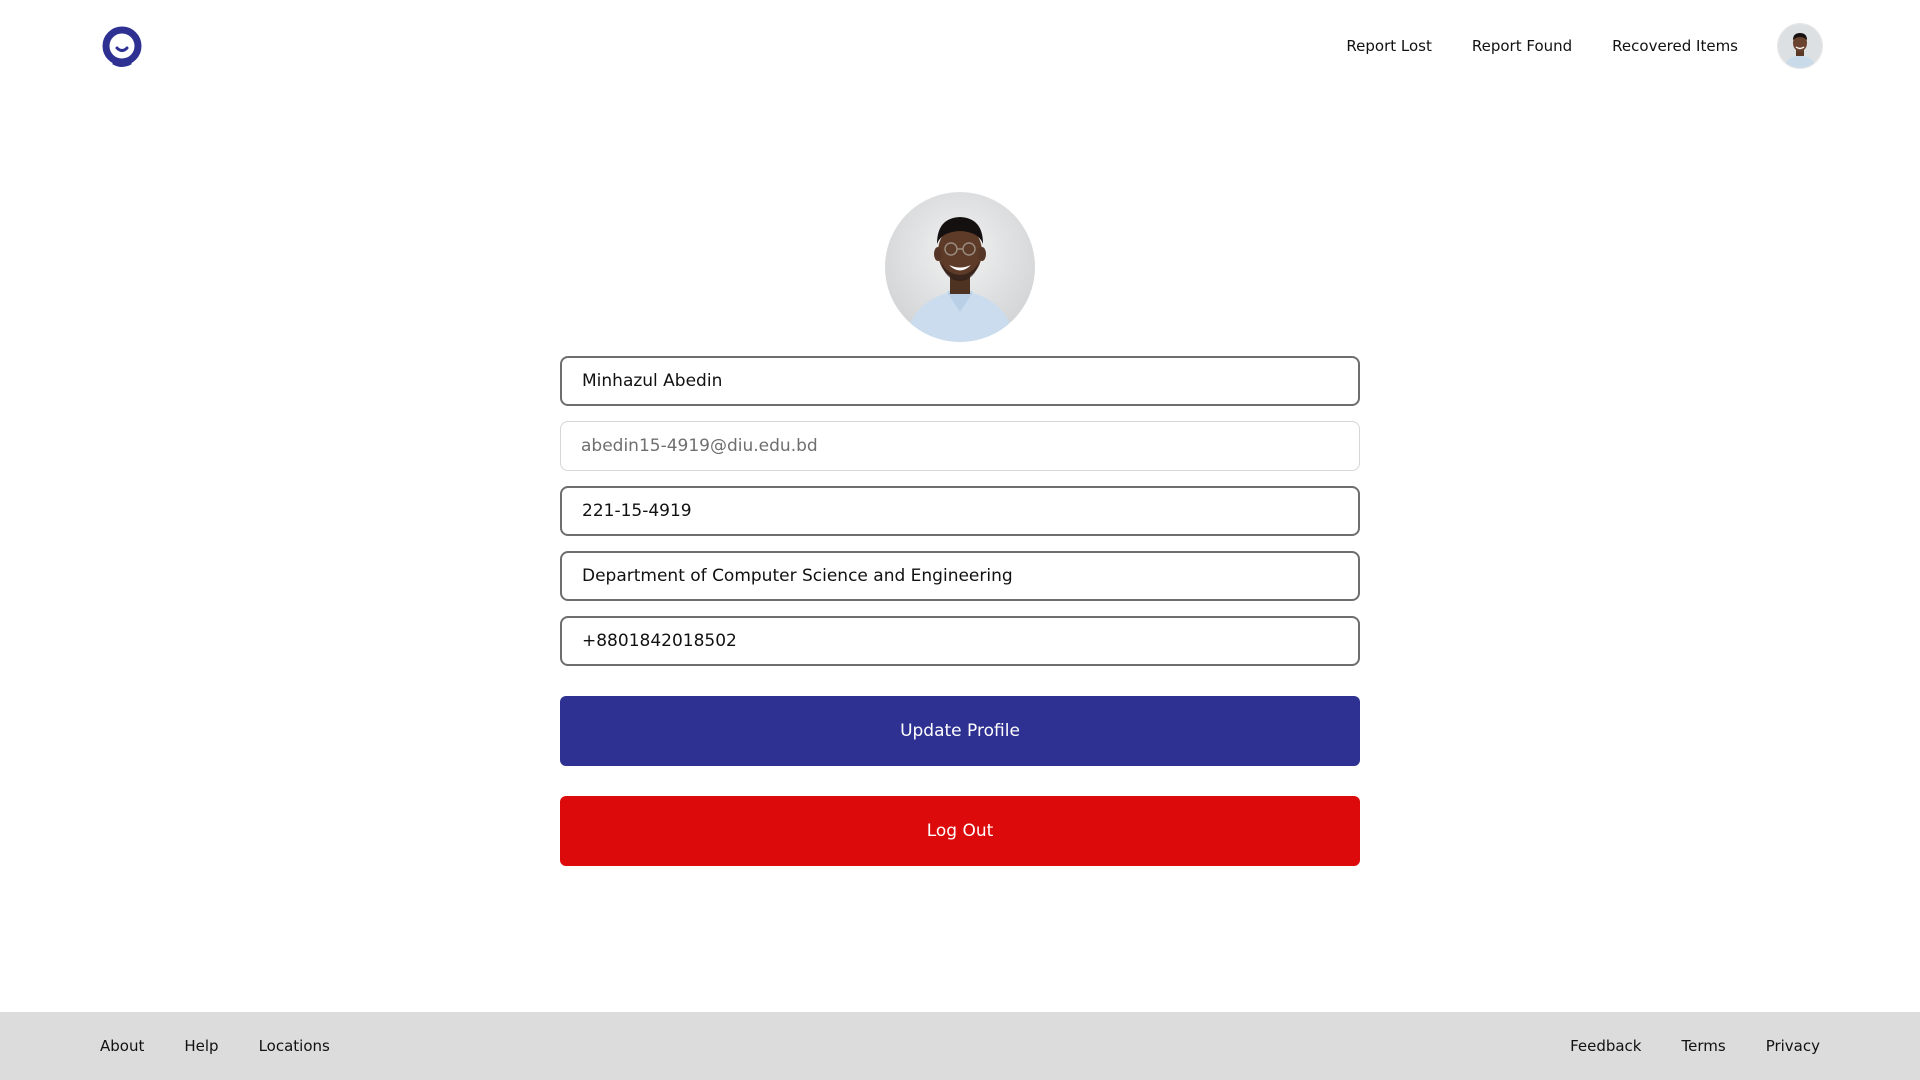 The height and width of the screenshot is (1080, 1920). I want to click on nav-recovered-items: Recovered Items, so click(1675, 46).